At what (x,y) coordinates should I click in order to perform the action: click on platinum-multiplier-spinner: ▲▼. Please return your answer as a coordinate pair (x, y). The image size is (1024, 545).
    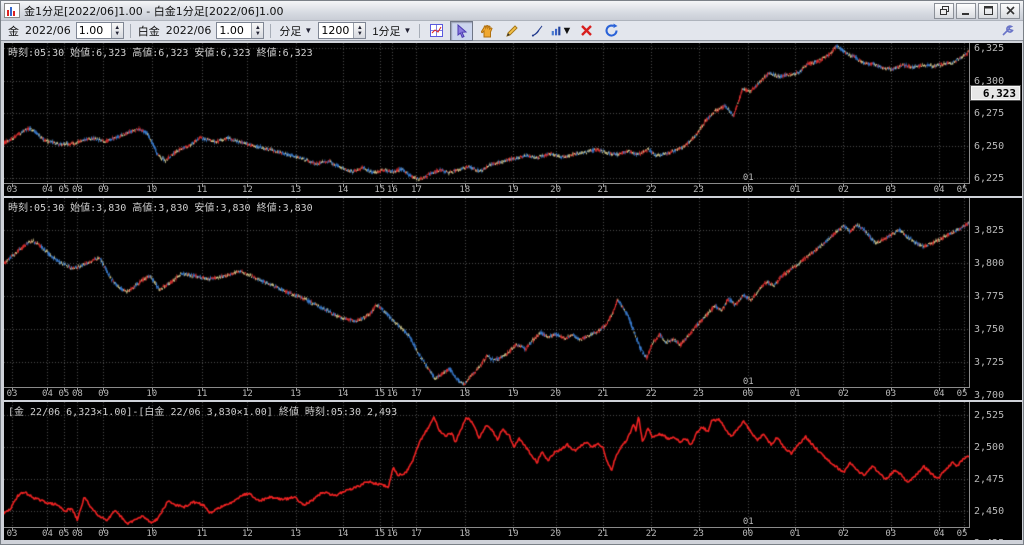
    Looking at the image, I should click on (240, 30).